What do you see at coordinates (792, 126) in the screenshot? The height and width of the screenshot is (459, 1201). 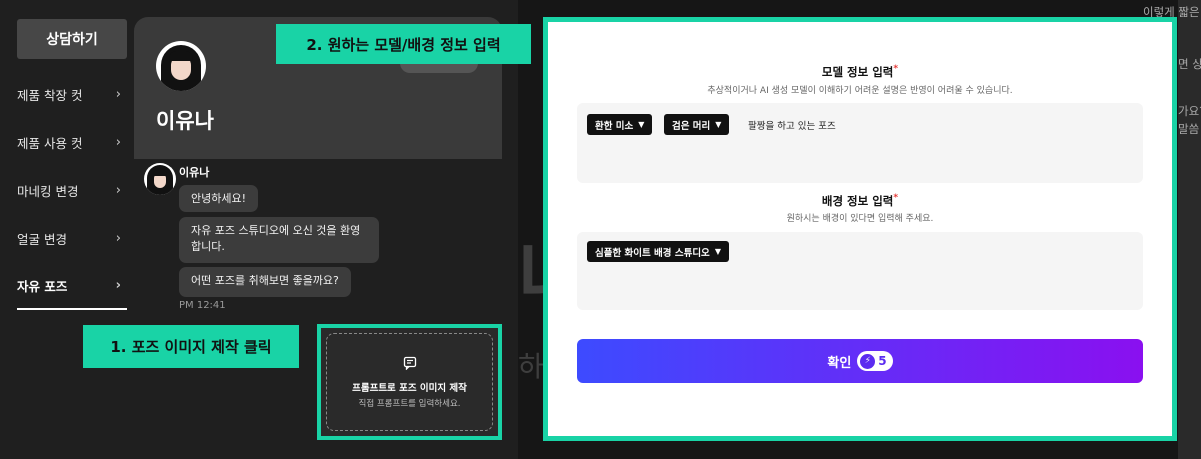 I see `model-input-text: 팔짱을 하고 있는 포즈` at bounding box center [792, 126].